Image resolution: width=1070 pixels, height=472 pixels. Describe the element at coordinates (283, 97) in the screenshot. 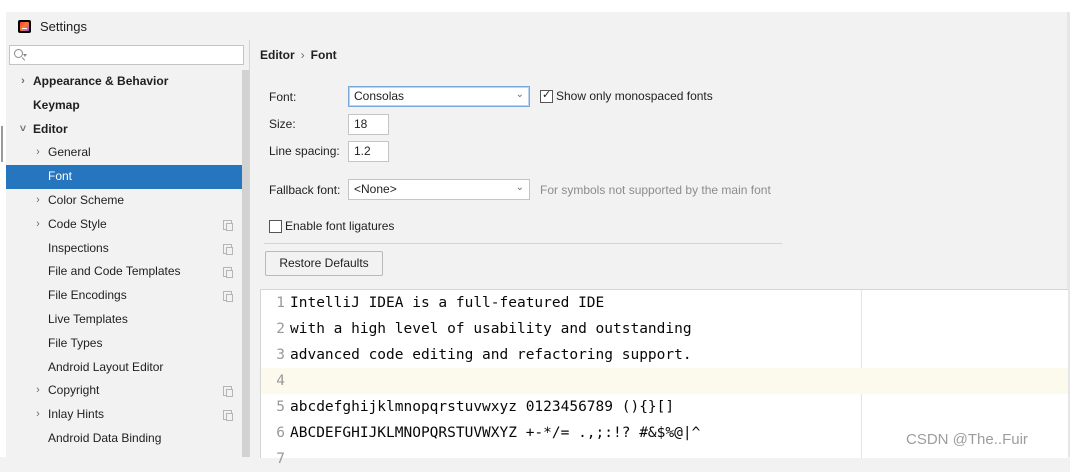

I see `font-label: Font:` at that location.